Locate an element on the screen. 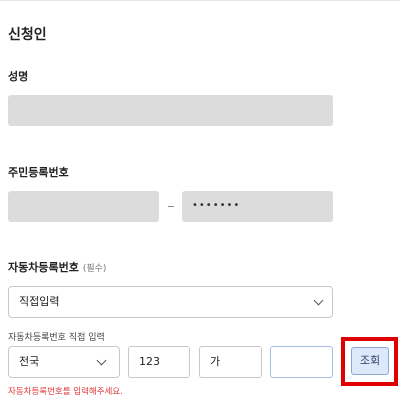 This screenshot has width=400, height=405. region-select: 전국 is located at coordinates (64, 362).